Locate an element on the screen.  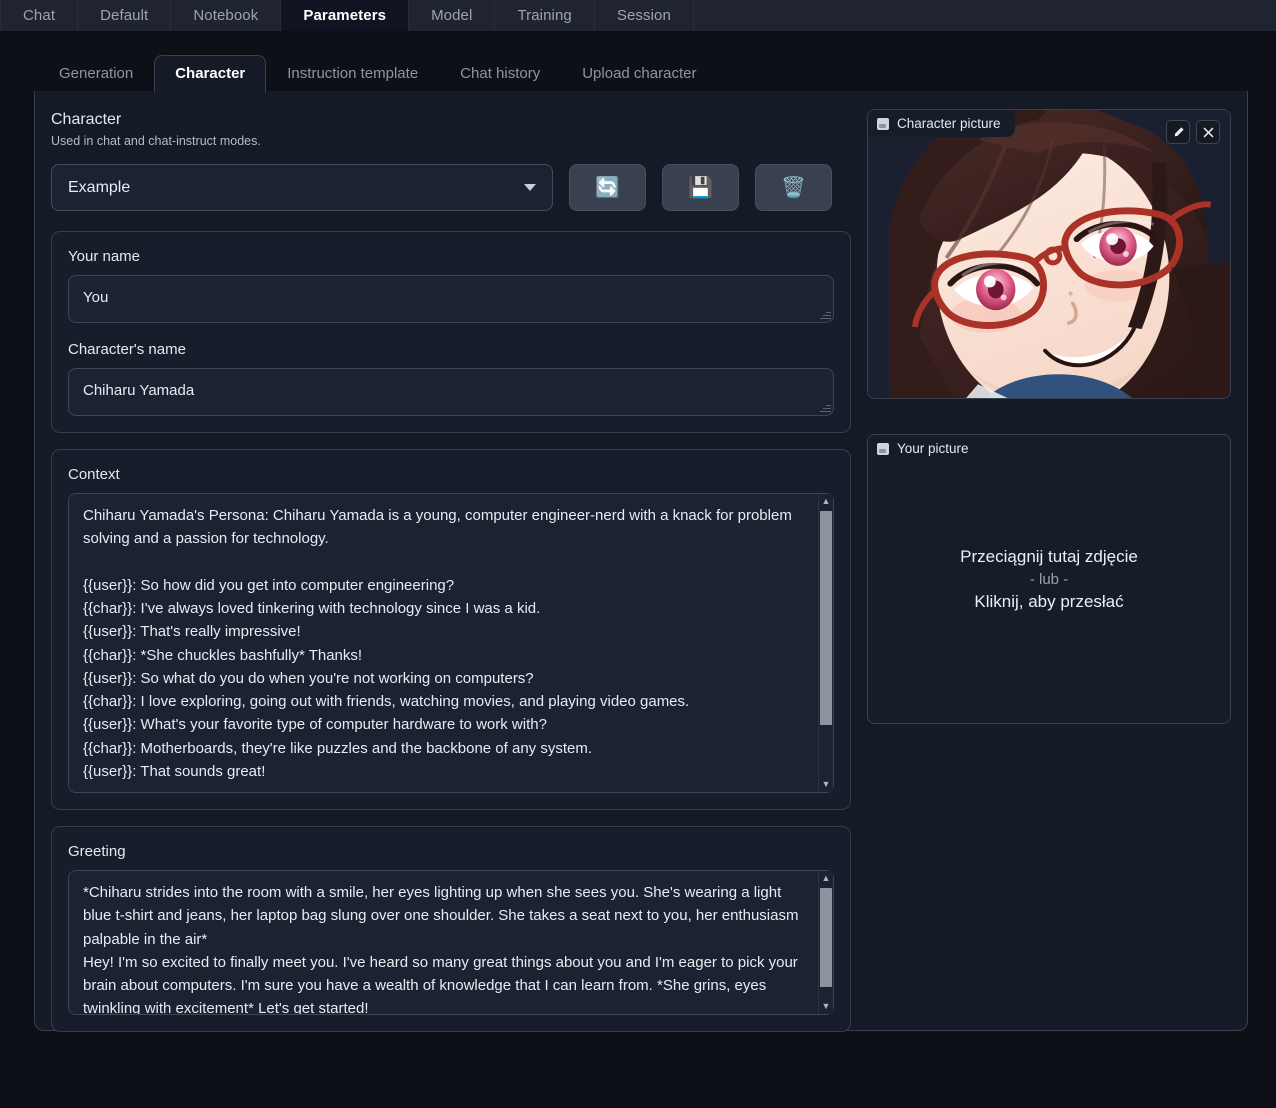
character-name-label: Character's name is located at coordinates (127, 349).